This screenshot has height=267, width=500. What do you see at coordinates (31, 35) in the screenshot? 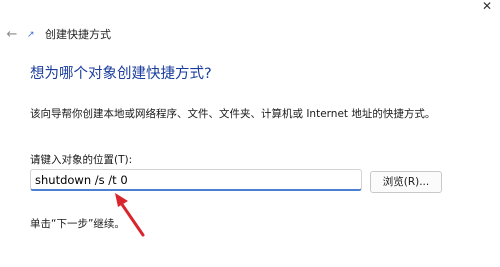
I see `shortcut-icon: ↗` at bounding box center [31, 35].